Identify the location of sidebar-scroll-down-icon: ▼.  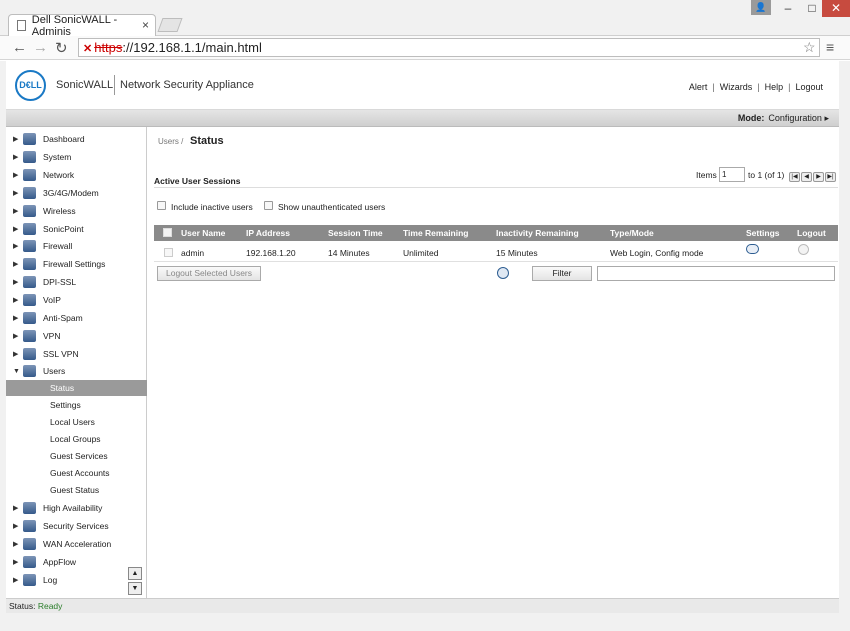
(135, 588).